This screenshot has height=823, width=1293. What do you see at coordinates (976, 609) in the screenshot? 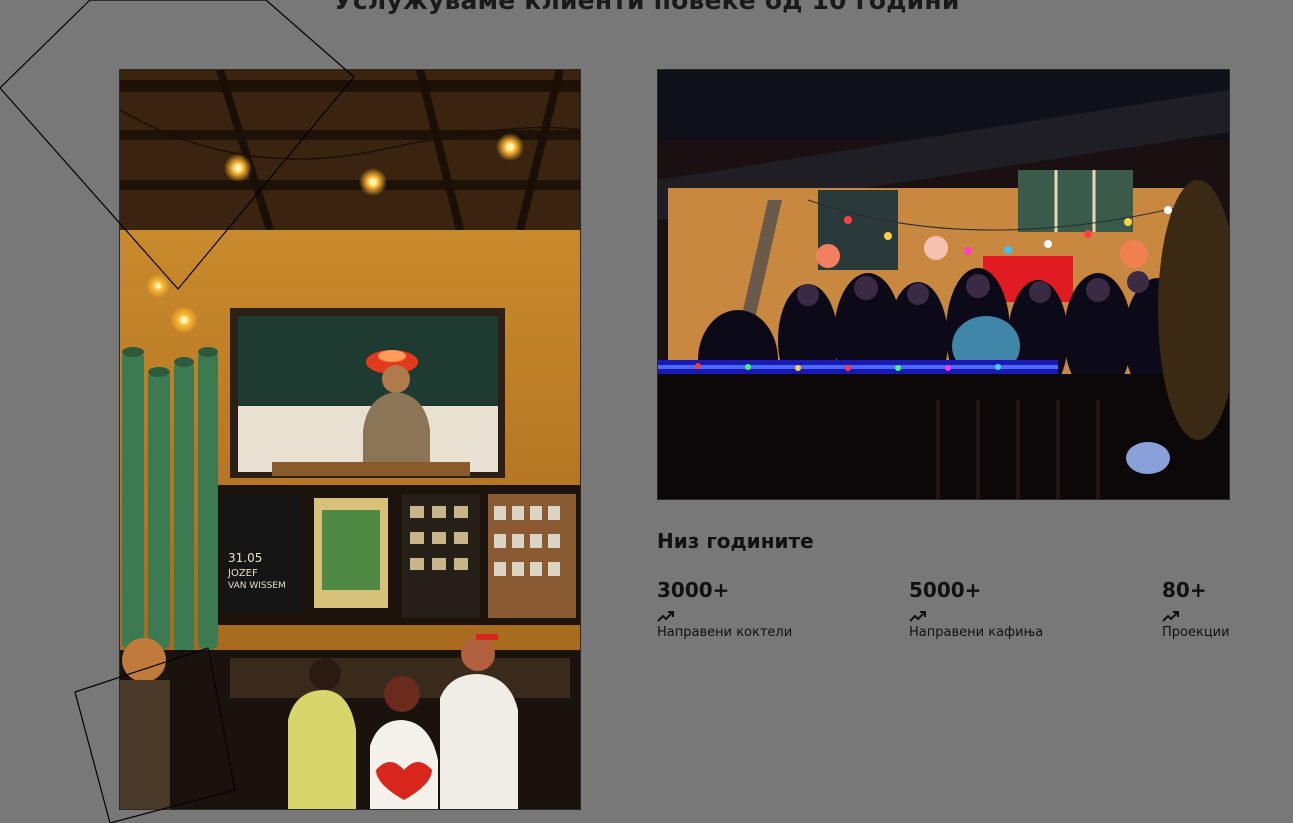
I see `stat-coffees: 5000+ Направени кафиња` at bounding box center [976, 609].